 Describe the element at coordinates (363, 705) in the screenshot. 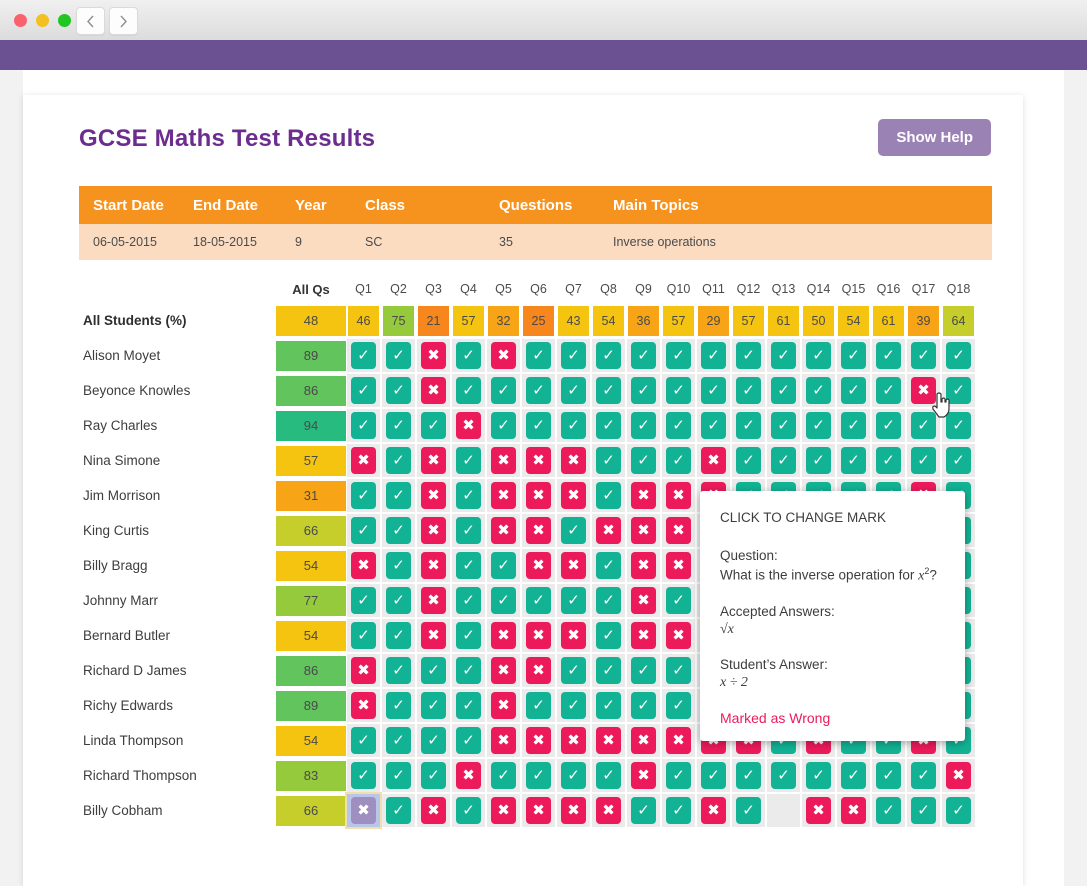

I see `mark-cell-q1: ✖` at that location.